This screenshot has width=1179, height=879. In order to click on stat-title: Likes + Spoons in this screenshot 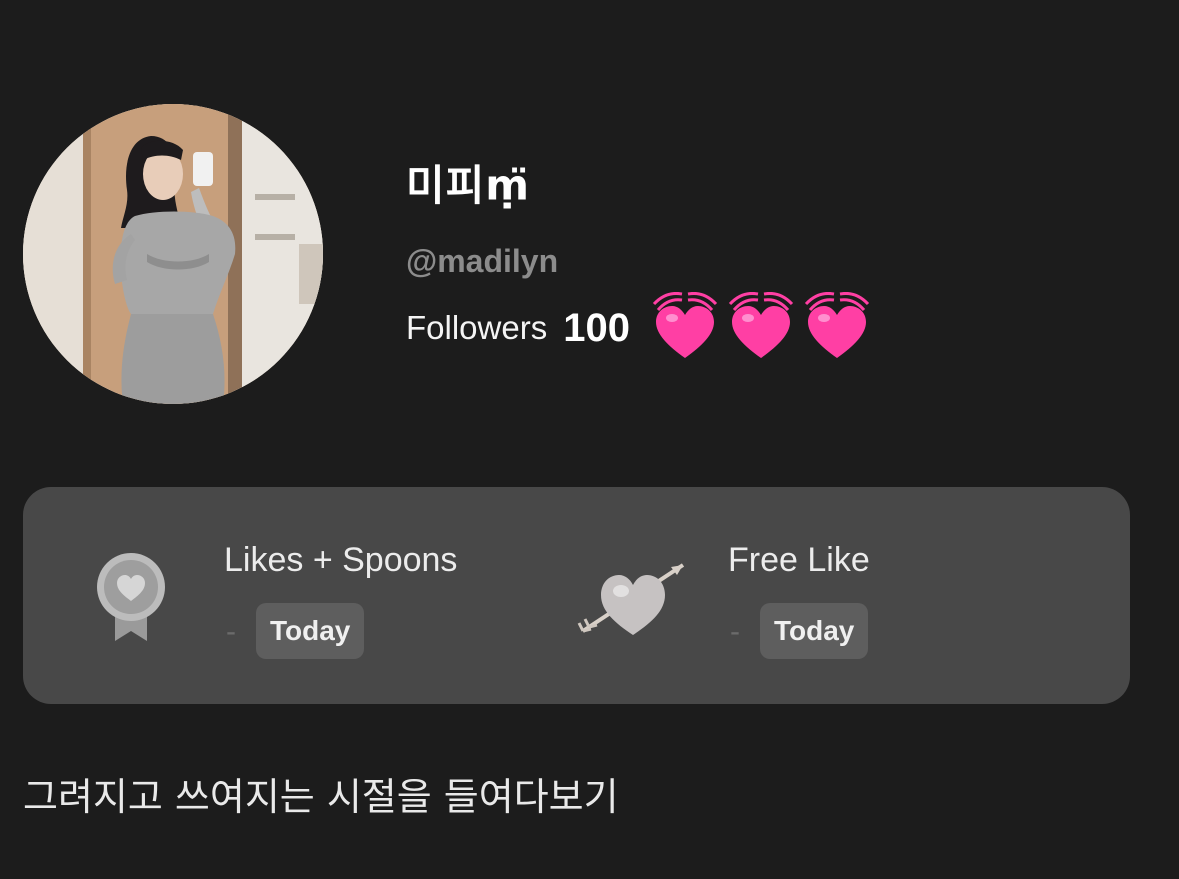, I will do `click(341, 560)`.